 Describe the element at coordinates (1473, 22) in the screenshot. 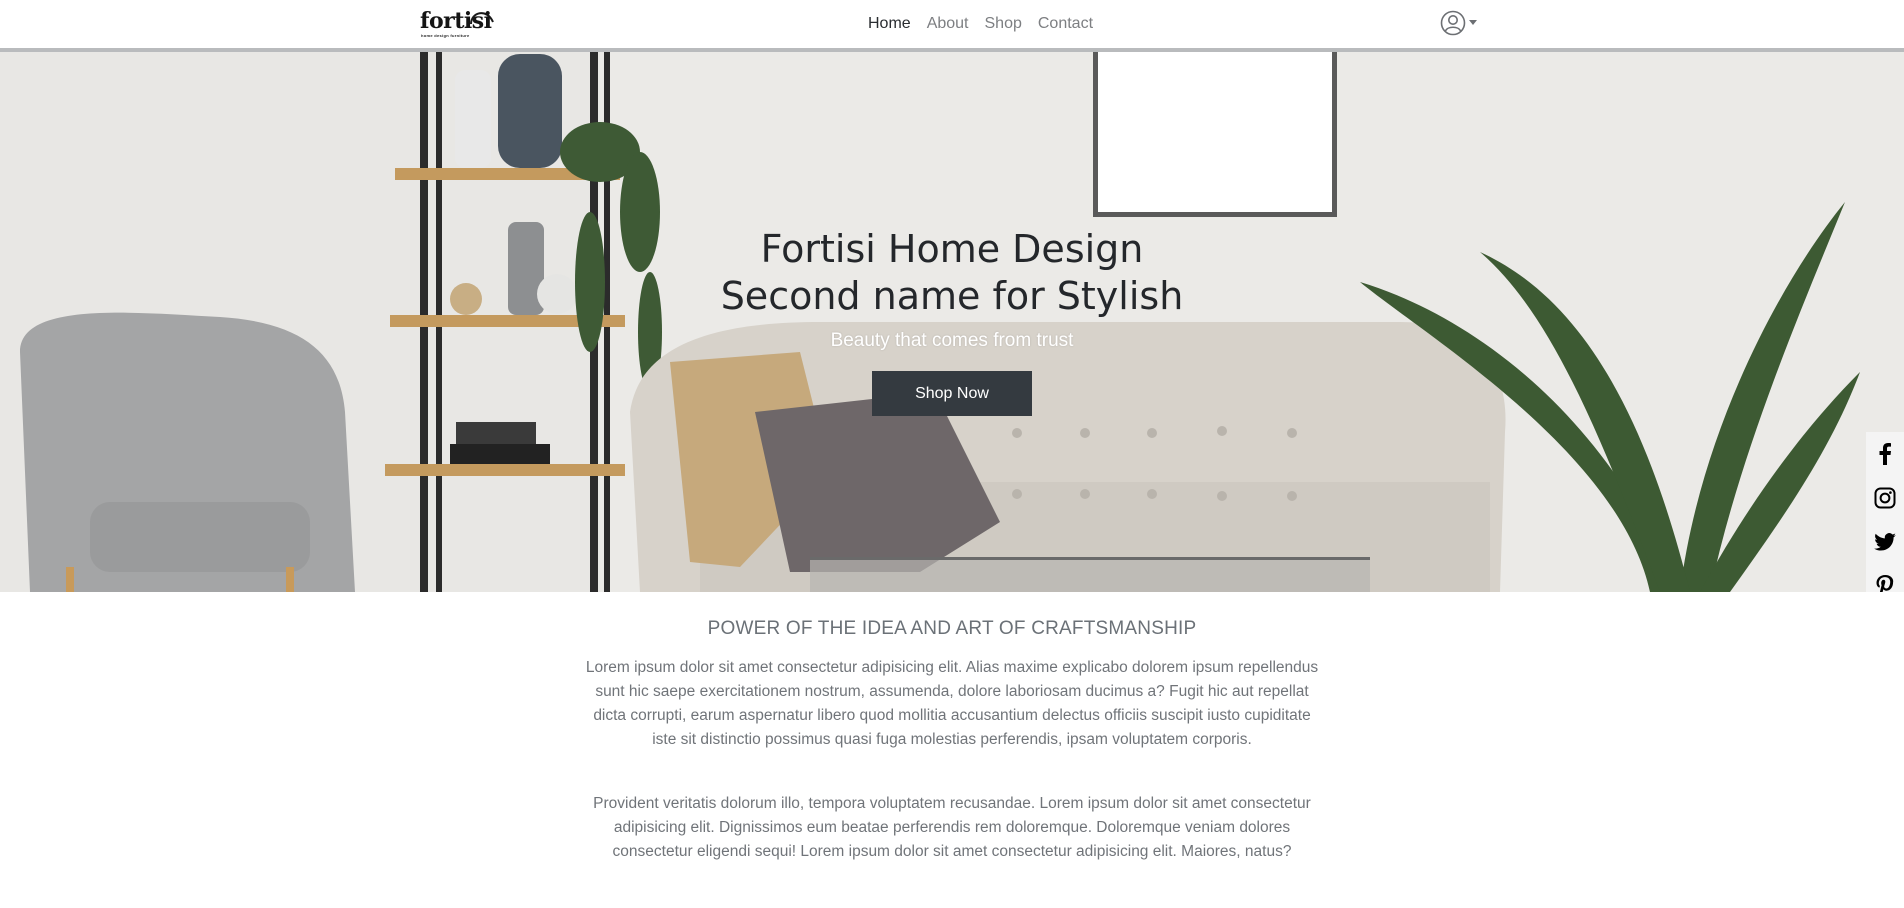

I see `chevron-down-icon` at that location.